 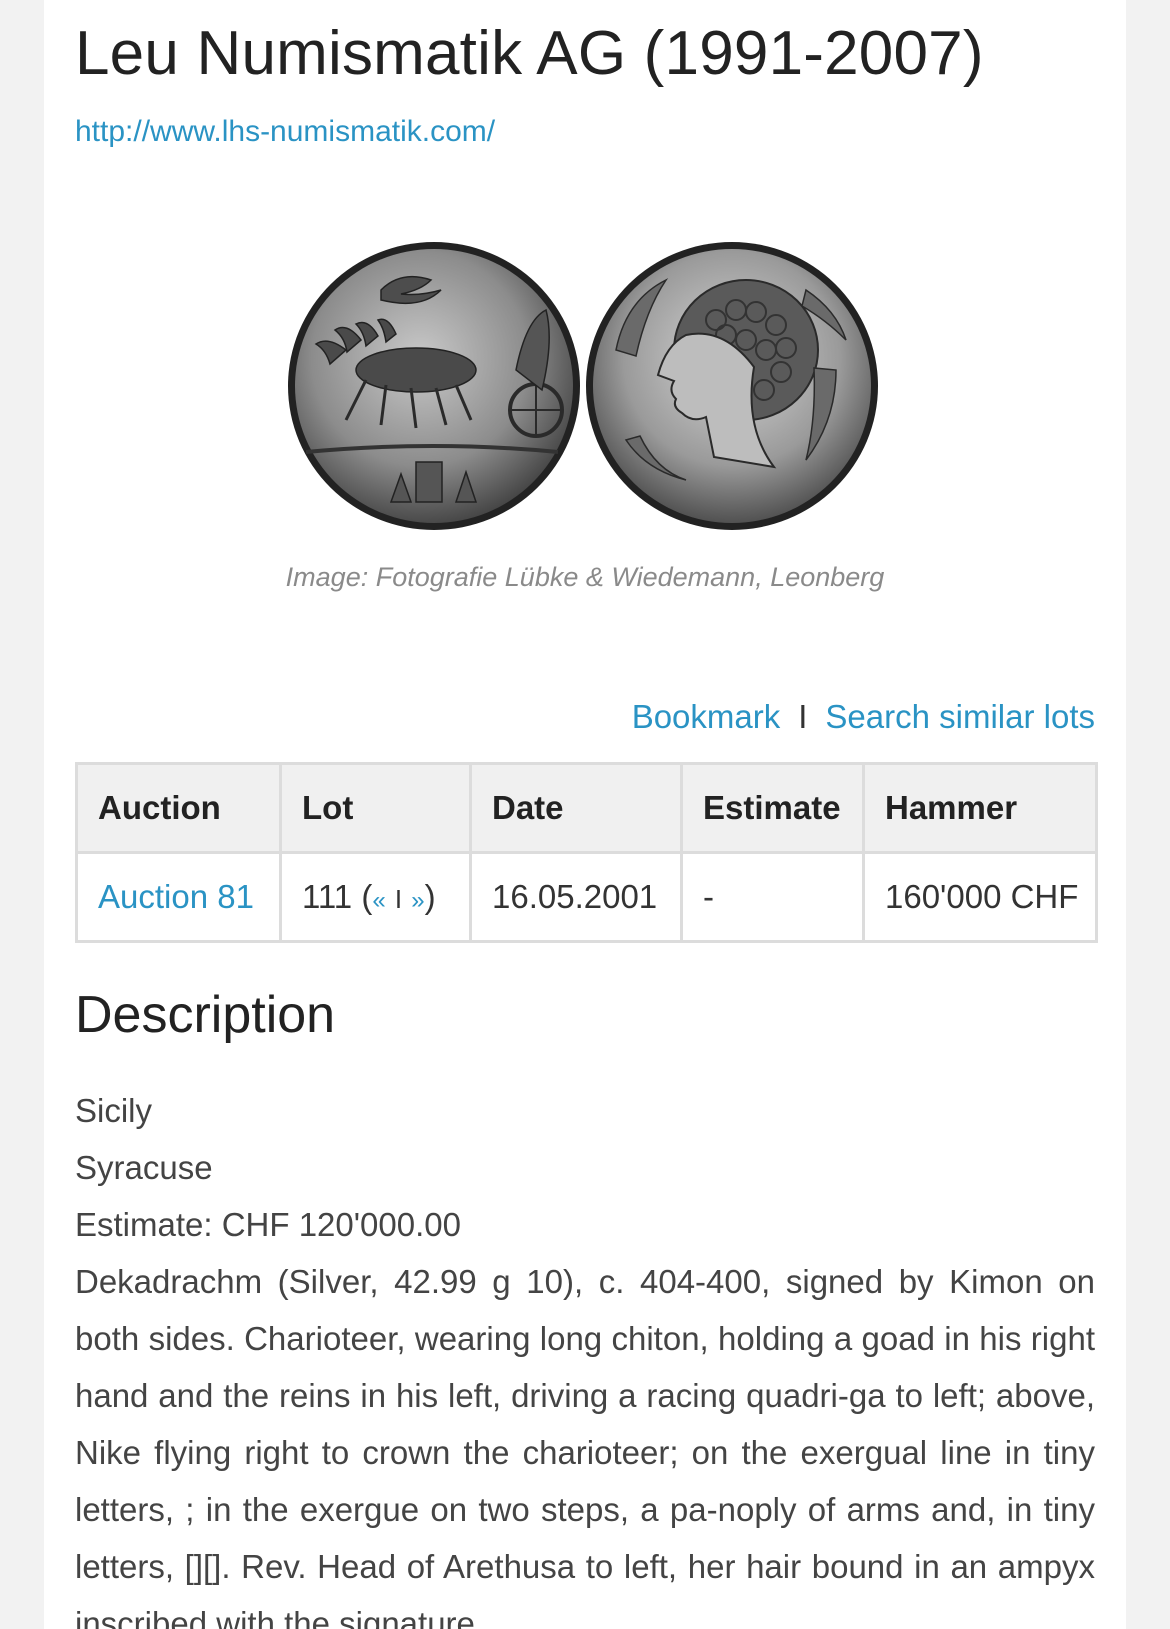 I want to click on lot-nav: (« I »), so click(x=398, y=896).